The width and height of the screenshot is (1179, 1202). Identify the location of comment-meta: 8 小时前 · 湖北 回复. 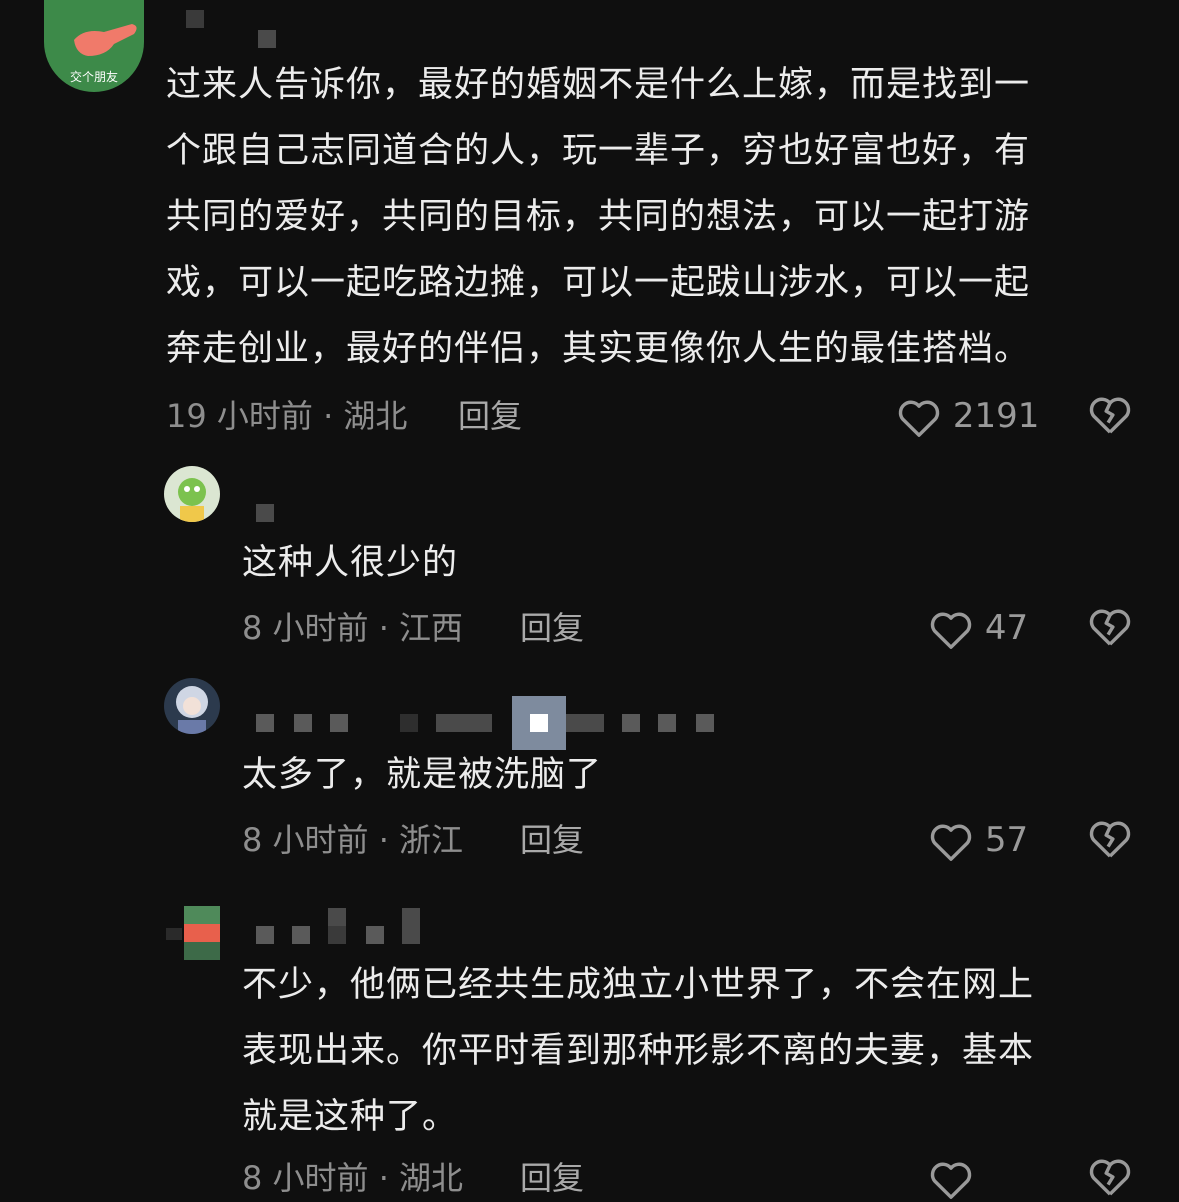
(452, 1178).